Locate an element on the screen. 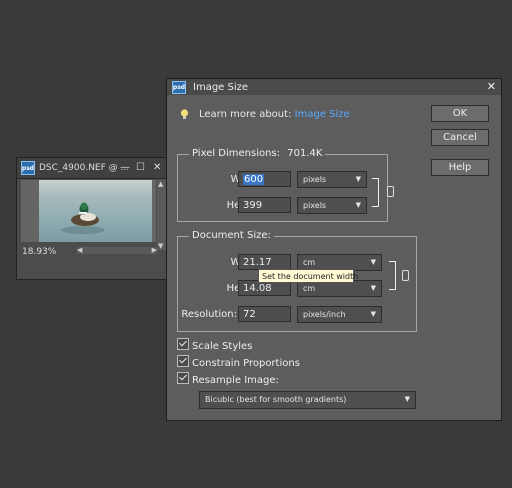 This screenshot has width=512, height=488. pixel-width-unit-value: pixels is located at coordinates (315, 179).